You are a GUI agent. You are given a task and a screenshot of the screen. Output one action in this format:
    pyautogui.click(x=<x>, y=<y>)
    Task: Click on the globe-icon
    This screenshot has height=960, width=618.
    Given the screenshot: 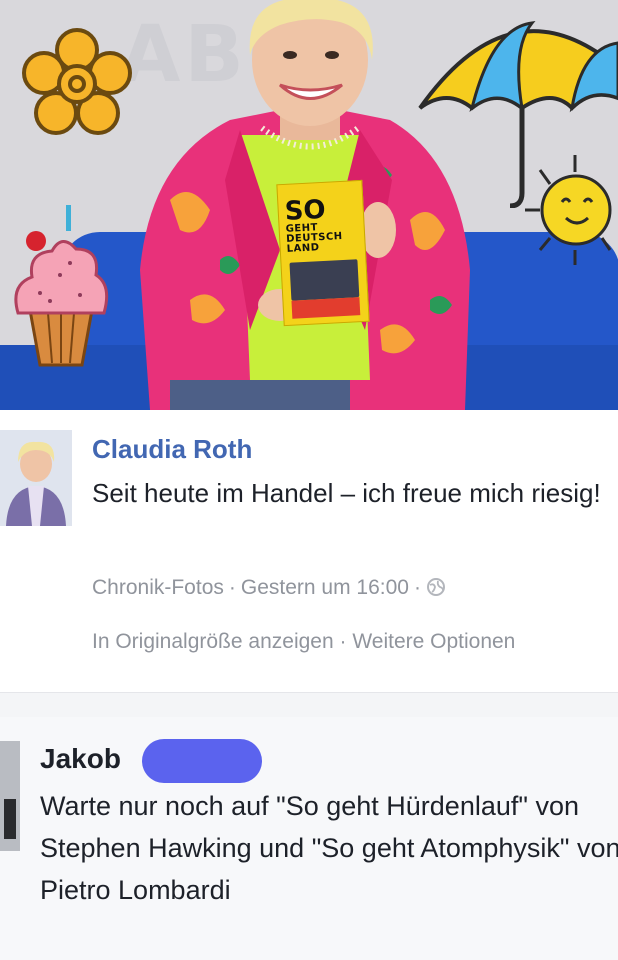 What is the action you would take?
    pyautogui.click(x=436, y=587)
    